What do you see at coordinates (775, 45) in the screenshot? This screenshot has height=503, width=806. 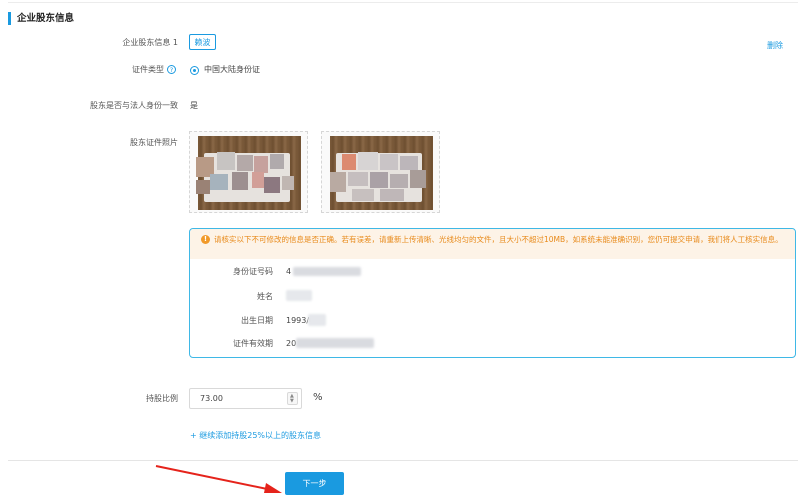 I see `delete-link: 删除` at bounding box center [775, 45].